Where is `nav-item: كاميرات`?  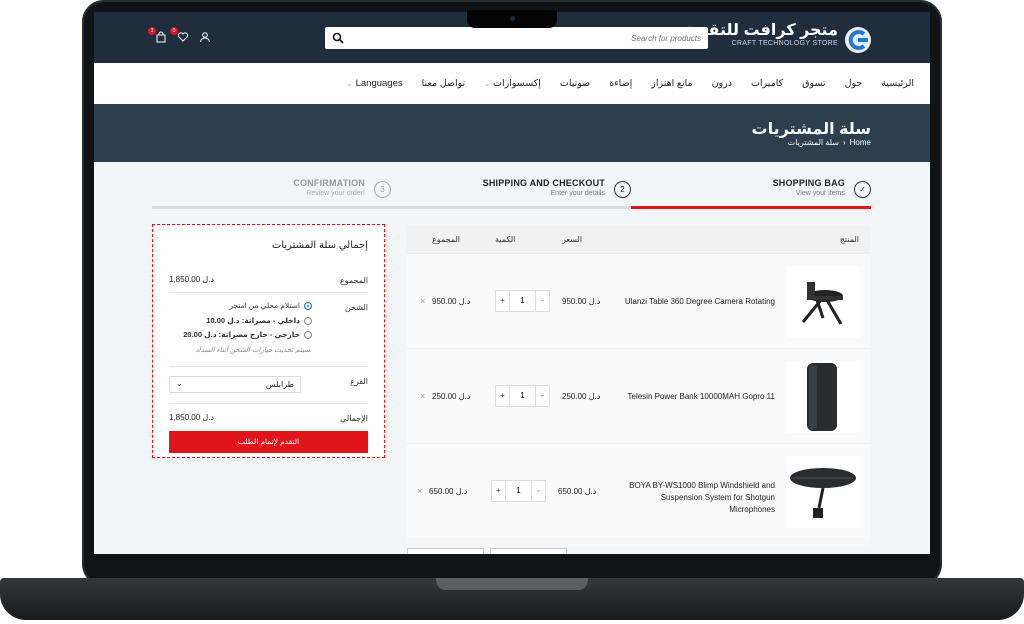
nav-item: كاميرات is located at coordinates (767, 83).